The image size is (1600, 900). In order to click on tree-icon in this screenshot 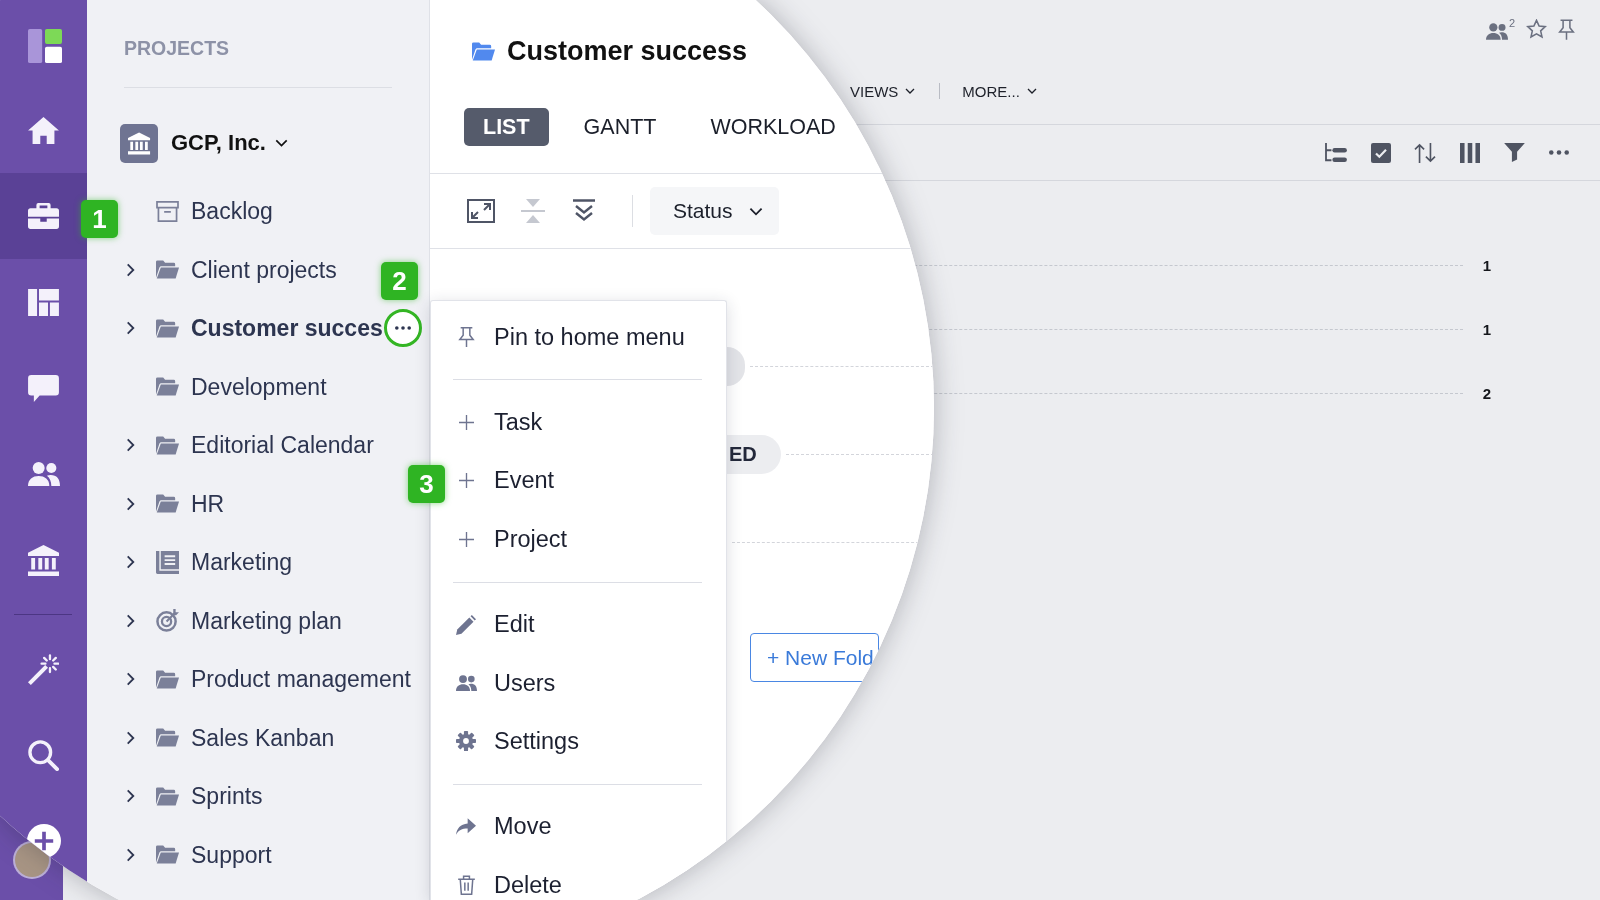, I will do `click(1336, 152)`.